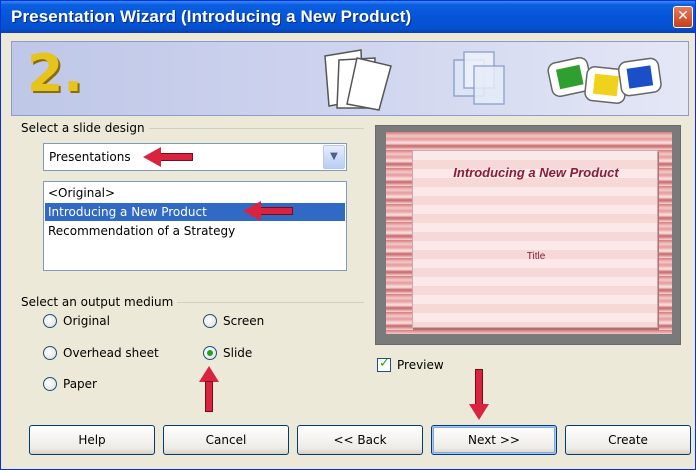 This screenshot has height=470, width=696. Describe the element at coordinates (536, 172) in the screenshot. I see `slide-preview-title: Introducing a New Product` at that location.